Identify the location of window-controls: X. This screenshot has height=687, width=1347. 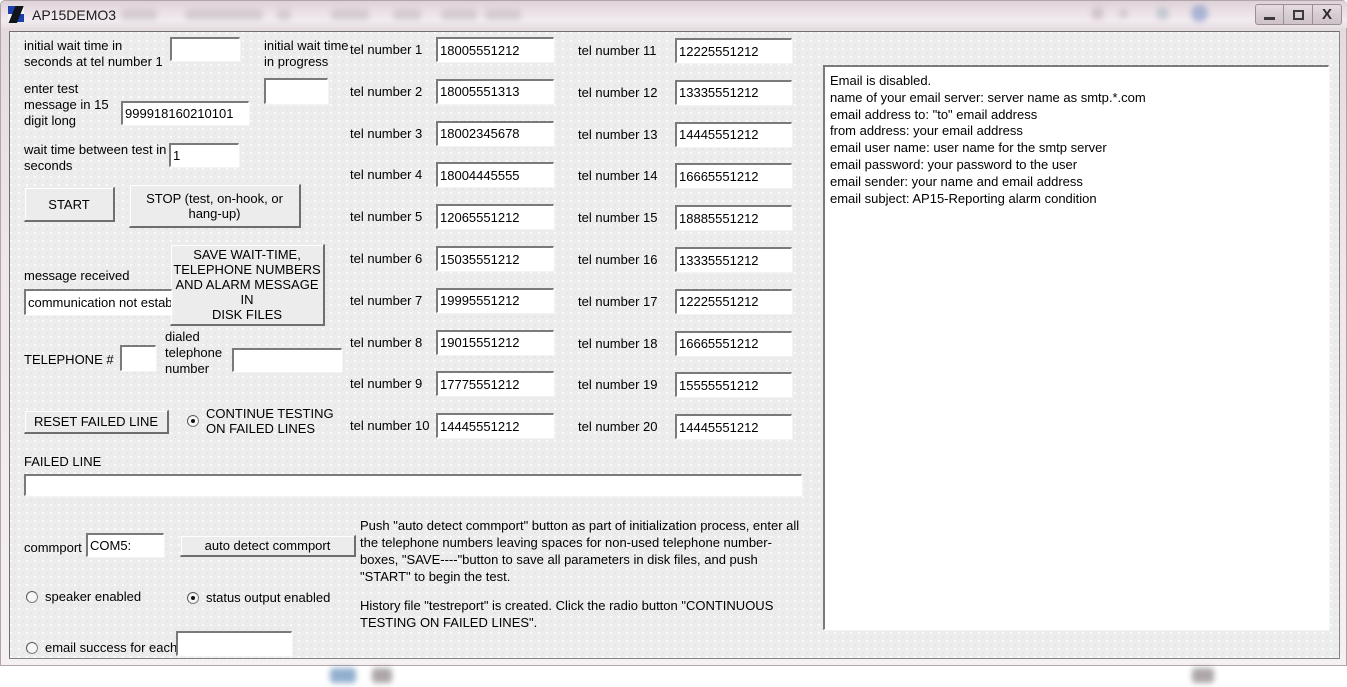
(1298, 14).